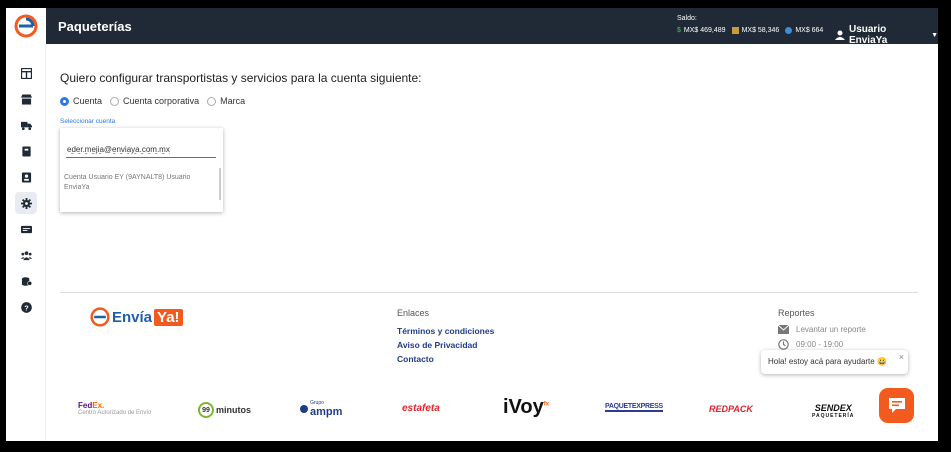  What do you see at coordinates (546, 404) in the screenshot?
I see `ivoy-superscript: fx` at bounding box center [546, 404].